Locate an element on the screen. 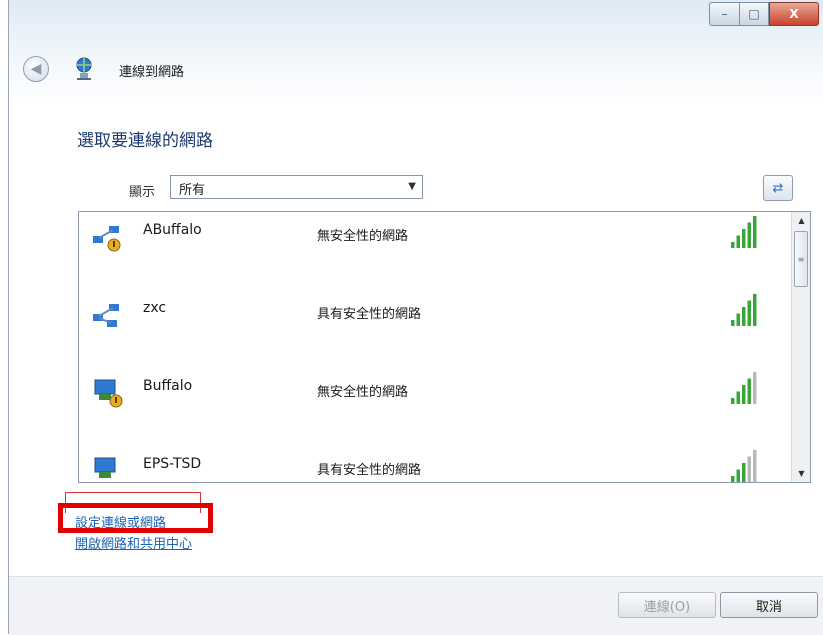 The height and width of the screenshot is (635, 823). back-button: ◀ is located at coordinates (36, 69).